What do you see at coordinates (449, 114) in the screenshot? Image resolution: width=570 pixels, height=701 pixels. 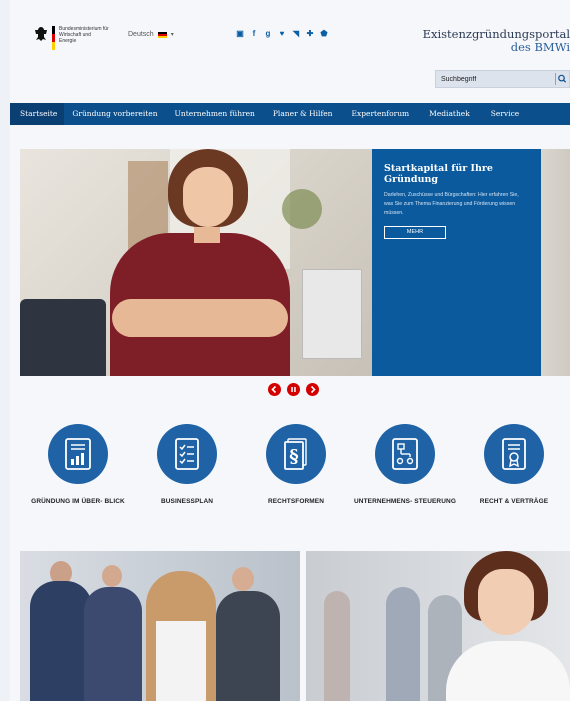 I see `nav-mediathek: Mediathek` at bounding box center [449, 114].